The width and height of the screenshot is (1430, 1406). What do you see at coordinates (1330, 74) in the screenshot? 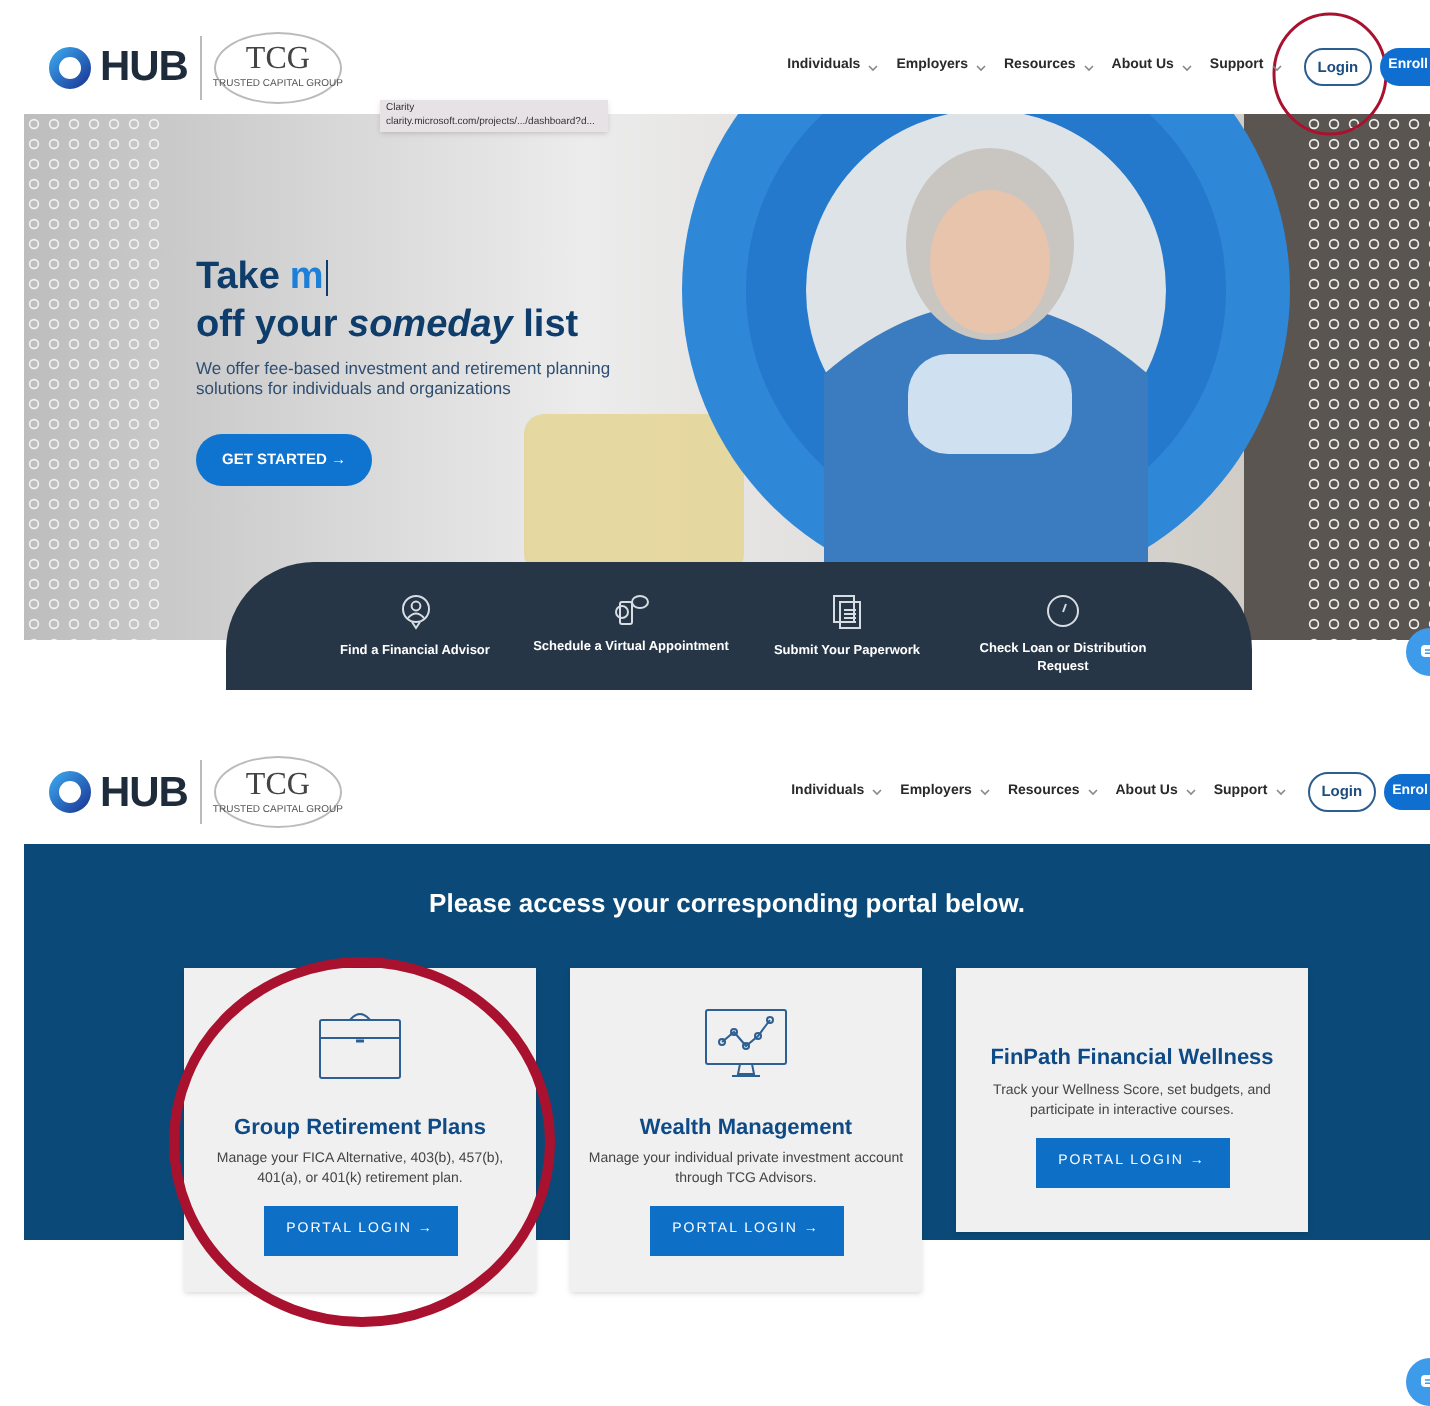
I see `highlight-circle` at bounding box center [1330, 74].